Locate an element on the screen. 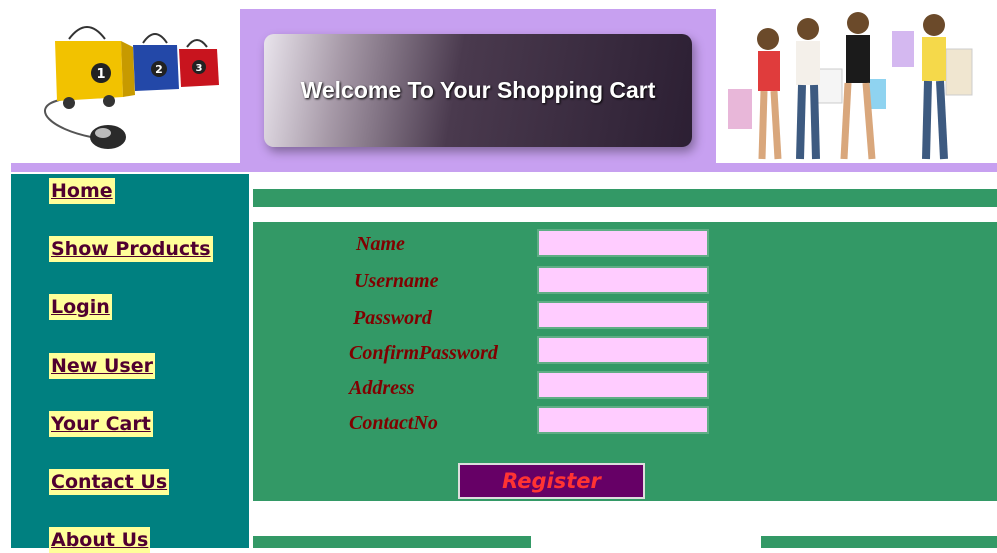  sidebar-item-about-us: About Us is located at coordinates (100, 540).